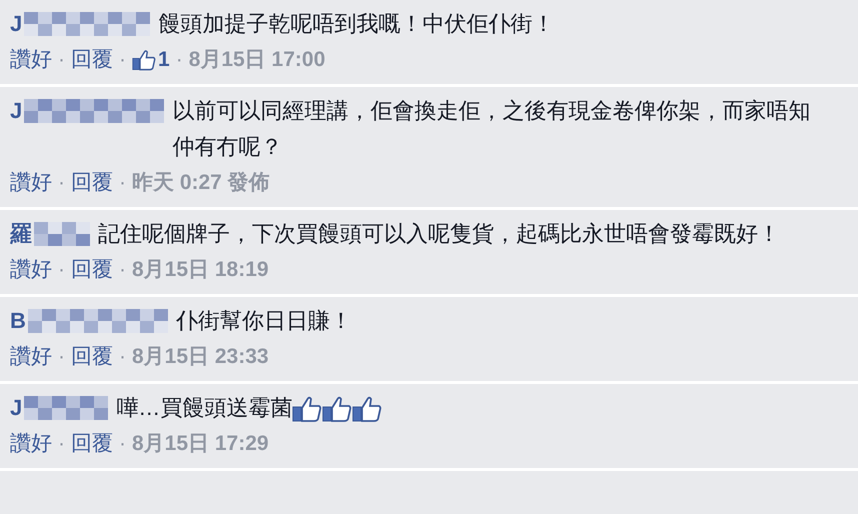 This screenshot has width=858, height=514. I want to click on like-count: 1, so click(164, 60).